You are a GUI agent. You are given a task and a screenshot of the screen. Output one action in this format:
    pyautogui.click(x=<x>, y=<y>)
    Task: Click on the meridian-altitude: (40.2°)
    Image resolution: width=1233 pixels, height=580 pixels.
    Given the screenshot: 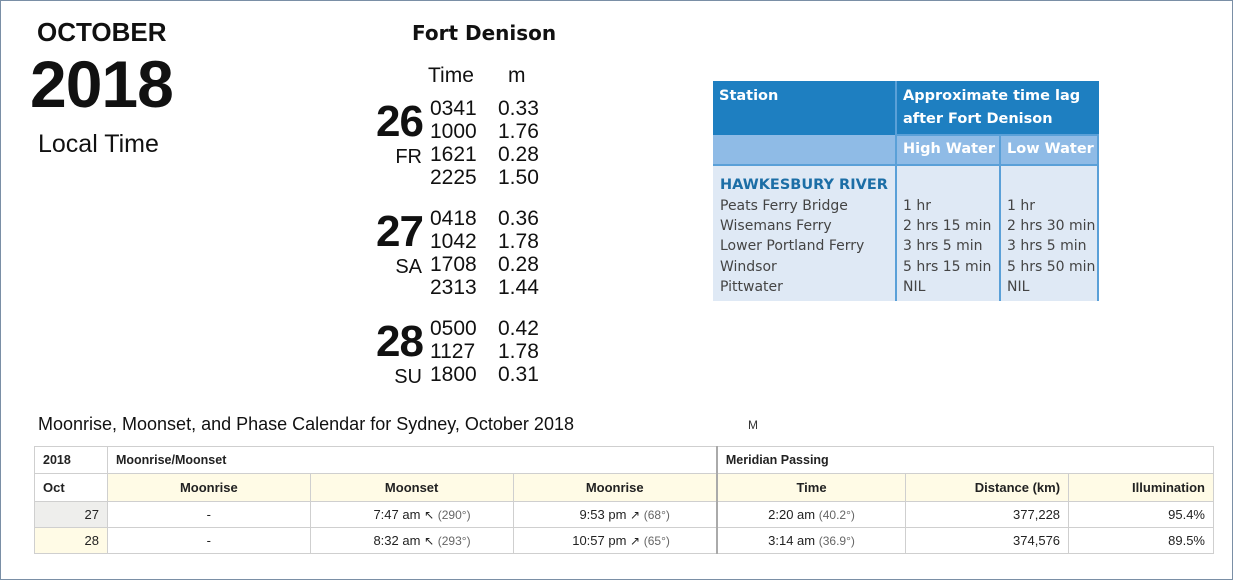 What is the action you would take?
    pyautogui.click(x=836, y=515)
    